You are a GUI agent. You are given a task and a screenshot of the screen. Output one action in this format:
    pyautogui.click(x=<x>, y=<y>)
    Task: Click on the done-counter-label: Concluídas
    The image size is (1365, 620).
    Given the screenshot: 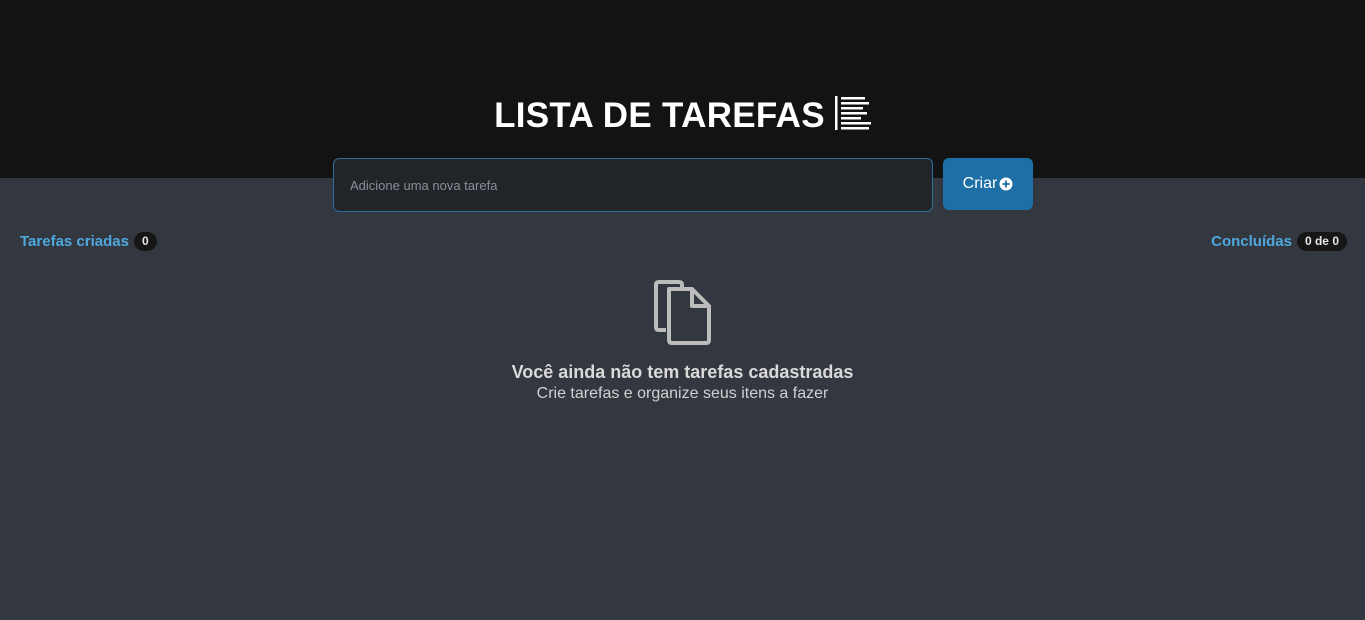 What is the action you would take?
    pyautogui.click(x=1251, y=241)
    